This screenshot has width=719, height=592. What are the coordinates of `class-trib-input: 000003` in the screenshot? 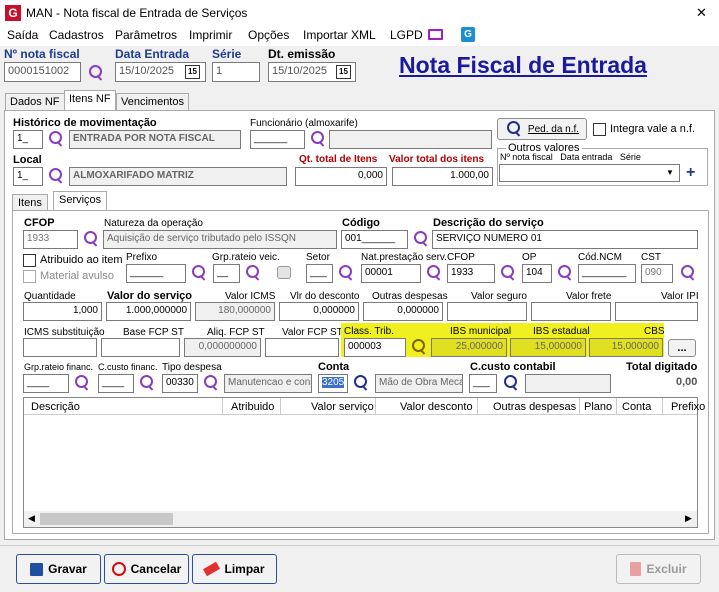 It's located at (375, 347).